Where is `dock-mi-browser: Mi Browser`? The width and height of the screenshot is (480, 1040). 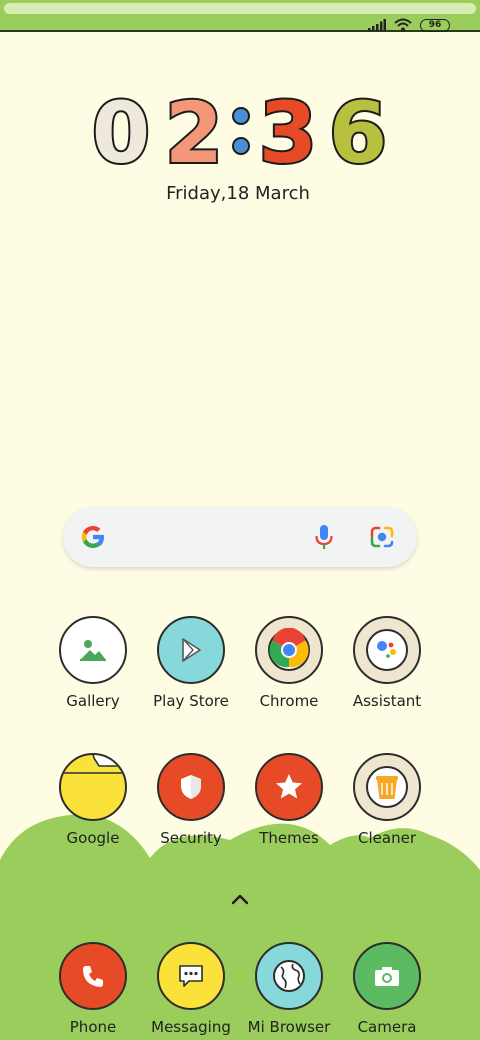 dock-mi-browser: Mi Browser is located at coordinates (289, 989).